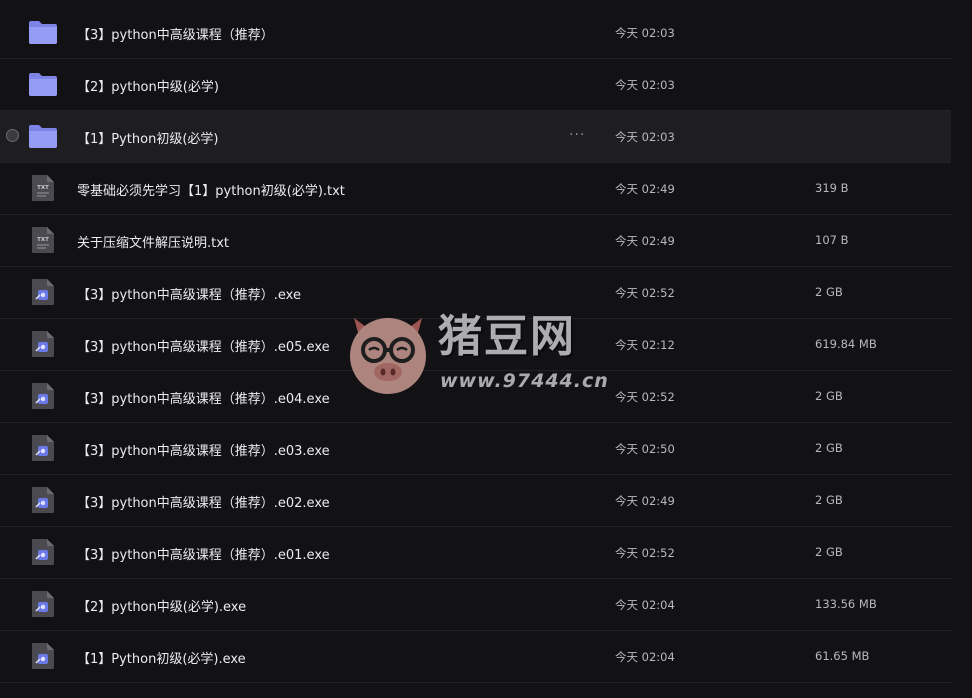  What do you see at coordinates (147, 137) in the screenshot?
I see `file-name: 【1】Python初级(必学)` at bounding box center [147, 137].